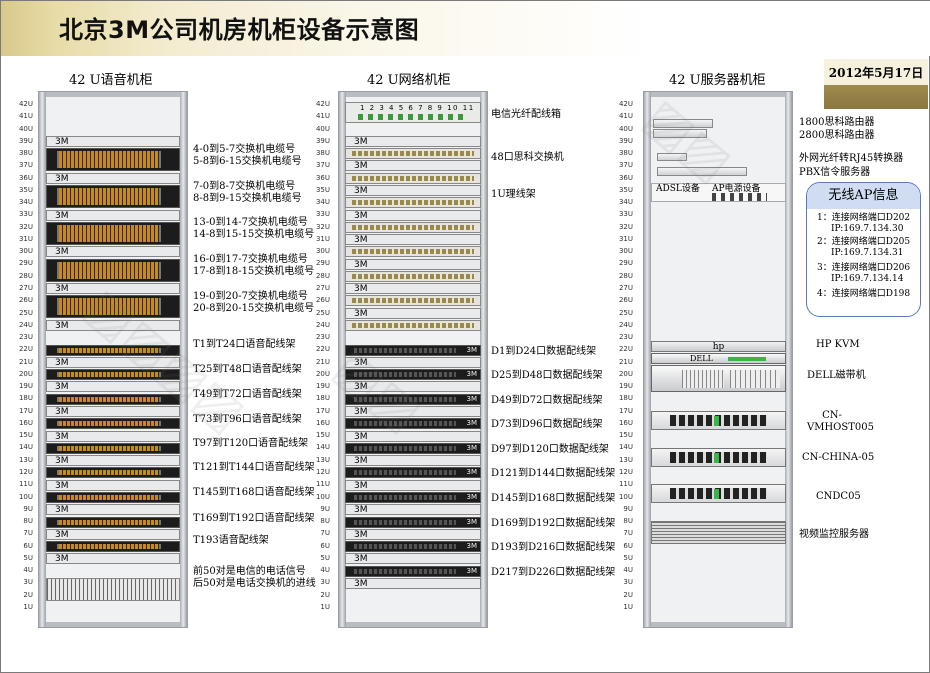 This screenshot has height=673, width=930. Describe the element at coordinates (405, 424) in the screenshot. I see `rj45-ports` at that location.